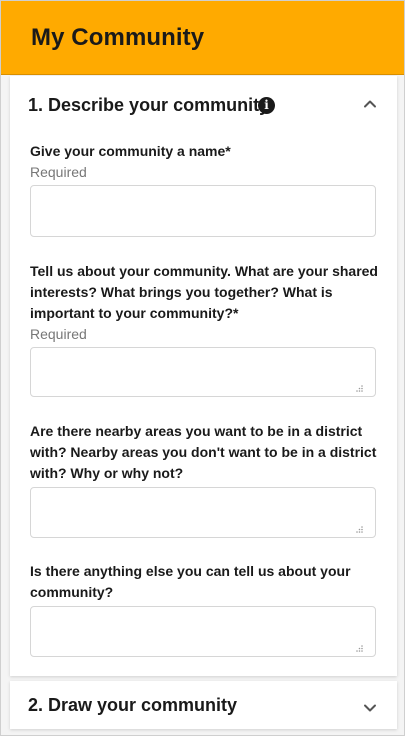 This screenshot has height=736, width=405. What do you see at coordinates (118, 37) in the screenshot?
I see `page-title: My Community` at bounding box center [118, 37].